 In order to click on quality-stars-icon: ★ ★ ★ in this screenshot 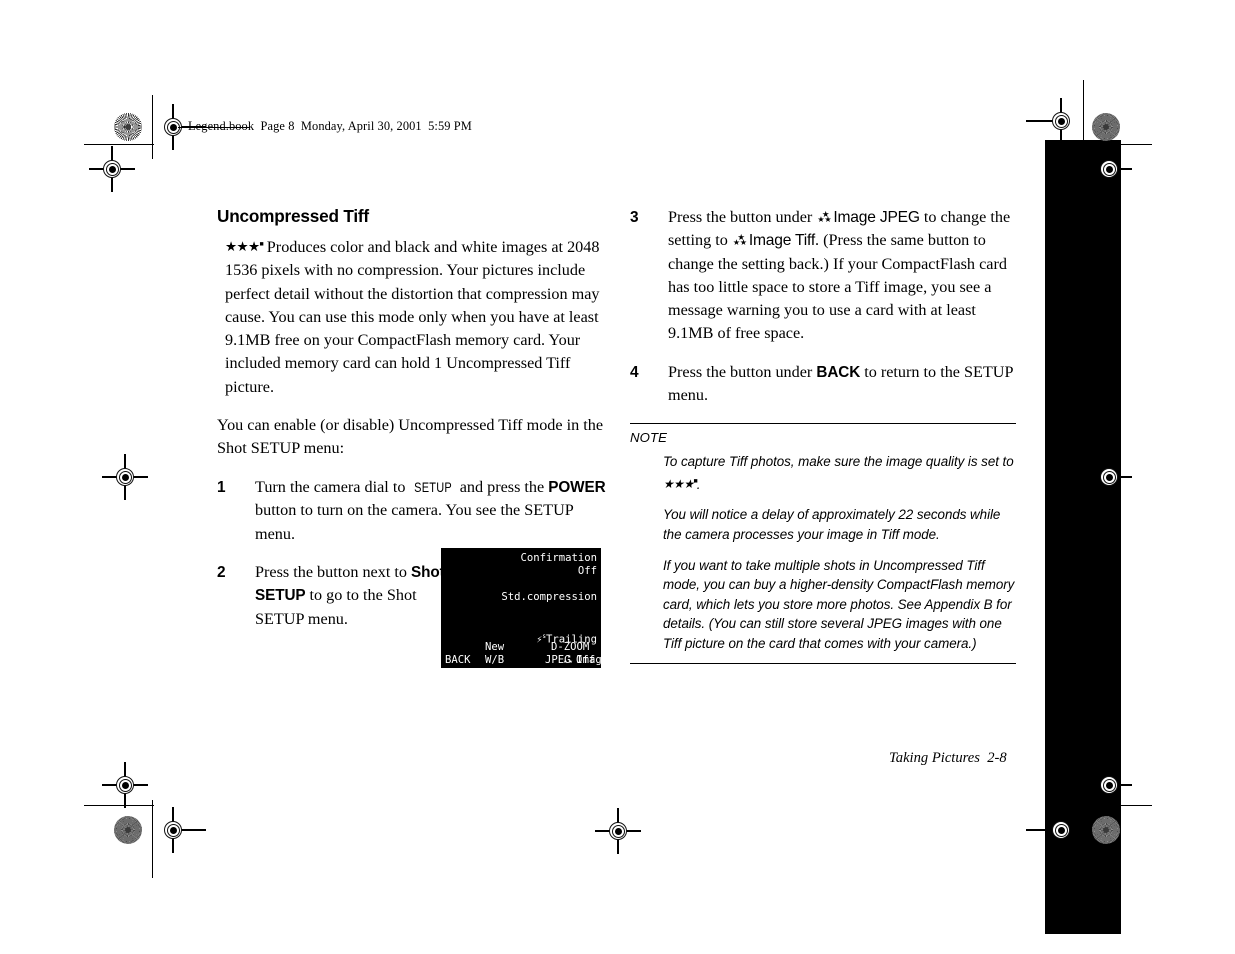, I will do `click(824, 216)`.